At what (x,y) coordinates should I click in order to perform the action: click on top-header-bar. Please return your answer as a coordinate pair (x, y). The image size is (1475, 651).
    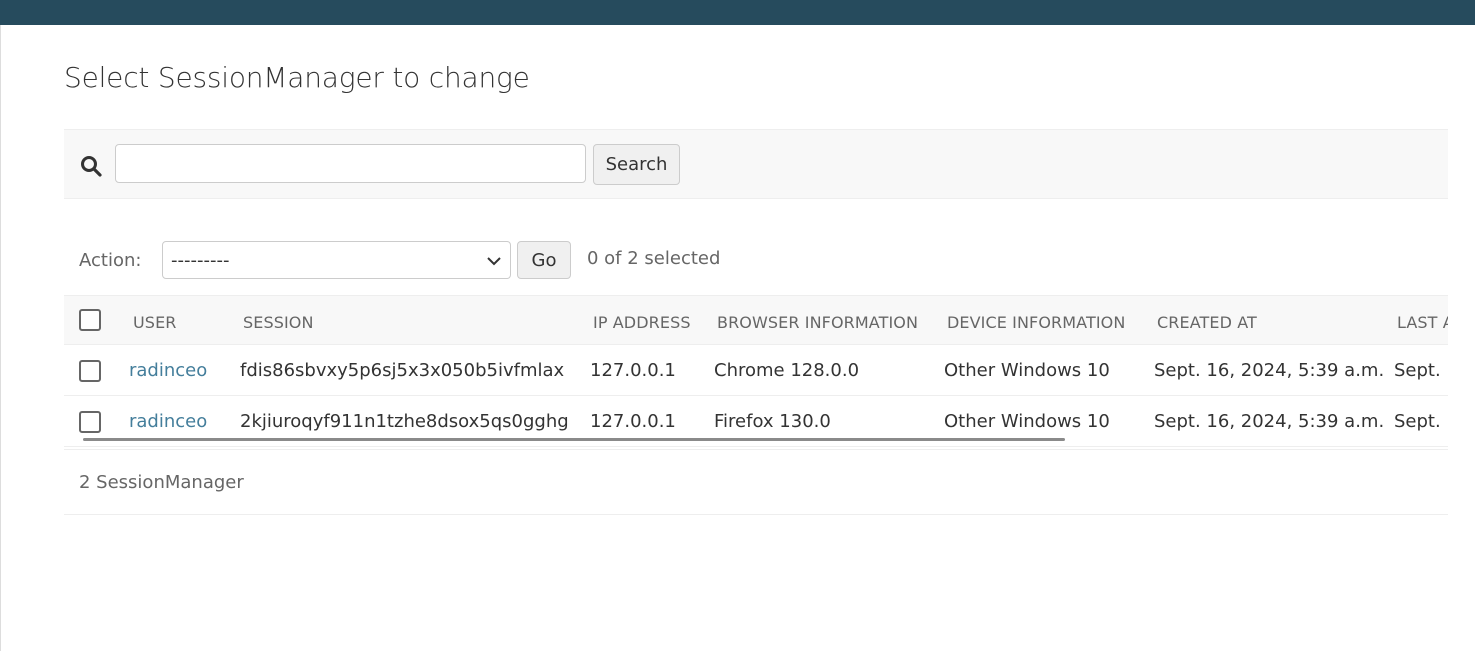
    Looking at the image, I should click on (737, 12).